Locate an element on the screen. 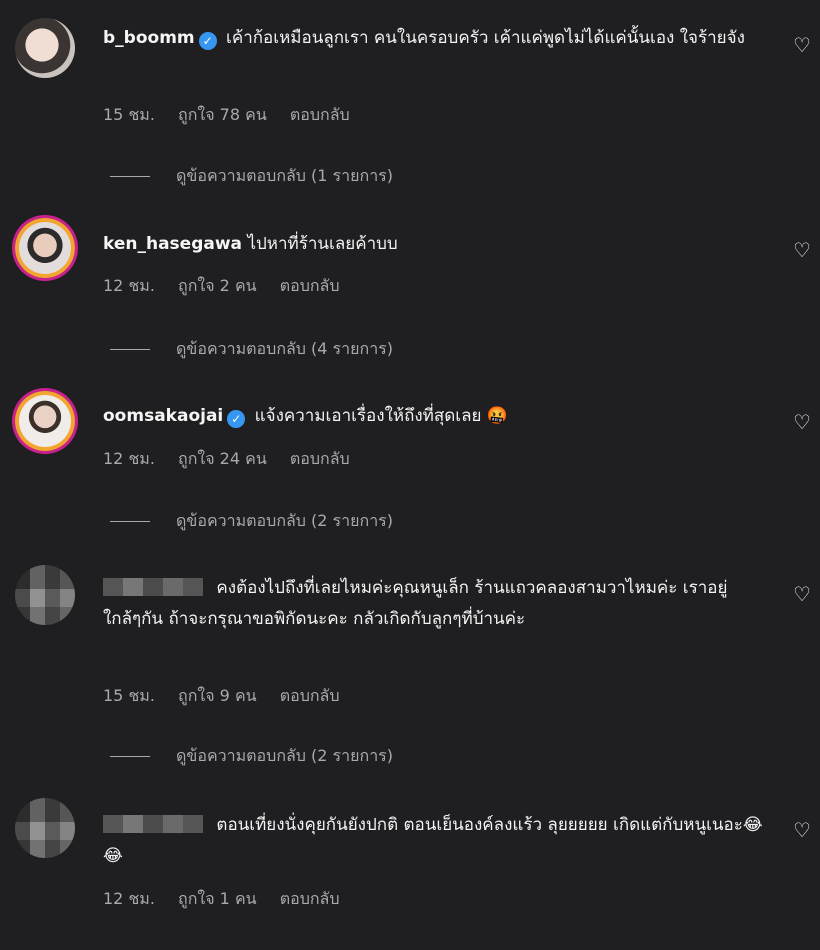  username: b_boomm is located at coordinates (149, 38).